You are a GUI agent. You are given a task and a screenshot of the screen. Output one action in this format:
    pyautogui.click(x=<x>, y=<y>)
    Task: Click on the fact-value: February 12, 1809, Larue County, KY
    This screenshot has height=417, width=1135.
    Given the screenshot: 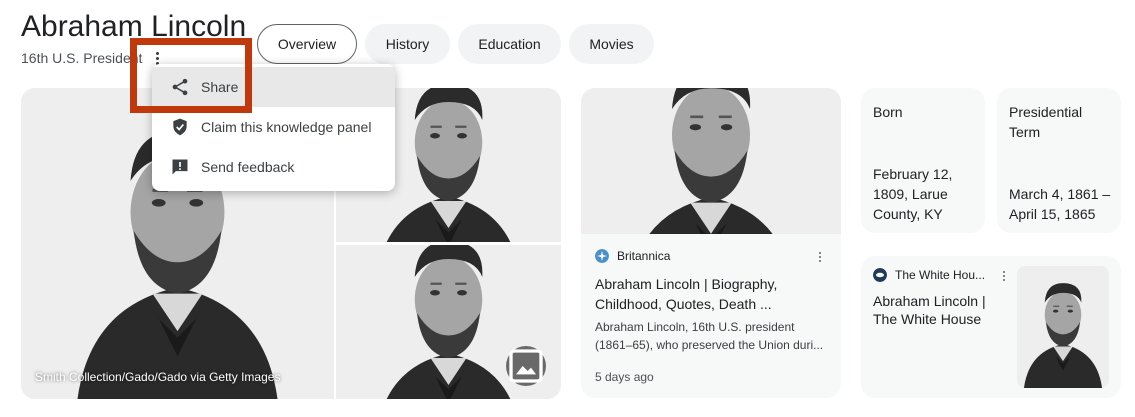 What is the action you would take?
    pyautogui.click(x=913, y=194)
    